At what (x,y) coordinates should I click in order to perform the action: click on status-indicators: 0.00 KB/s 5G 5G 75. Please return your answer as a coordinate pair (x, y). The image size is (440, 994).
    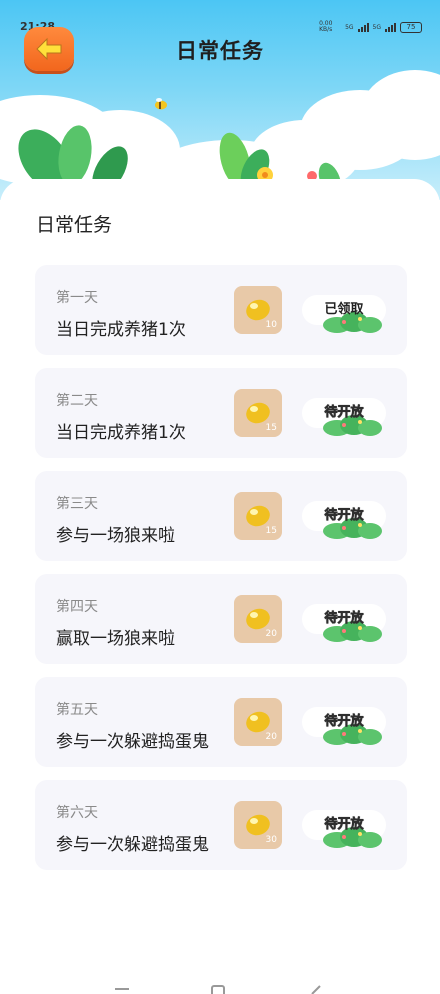
    Looking at the image, I should click on (370, 27).